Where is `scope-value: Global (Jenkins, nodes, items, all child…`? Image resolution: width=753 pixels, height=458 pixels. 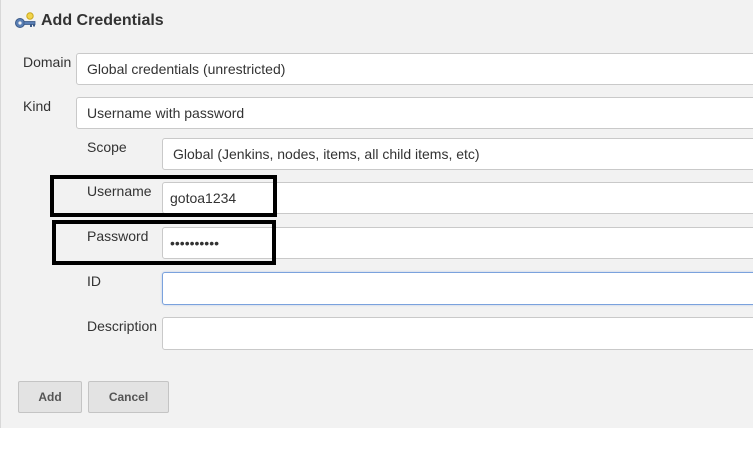 scope-value: Global (Jenkins, nodes, items, all child… is located at coordinates (326, 154).